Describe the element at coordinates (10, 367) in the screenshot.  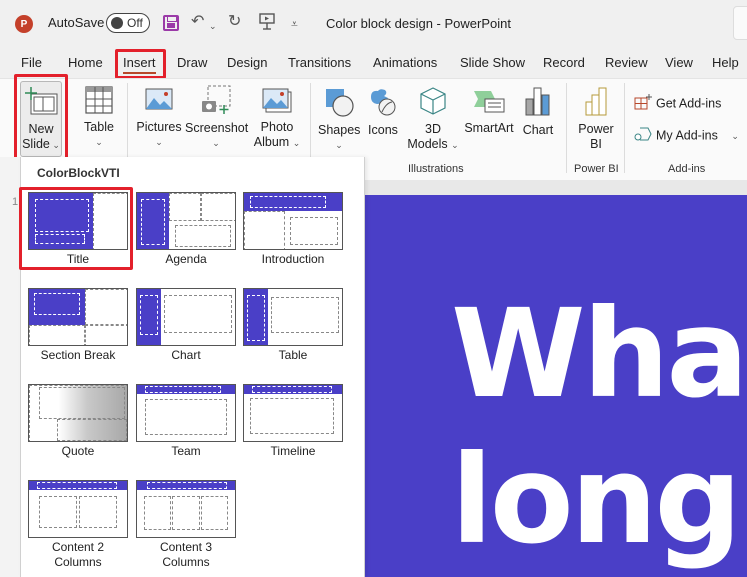
I see `slide-thumbnail-pane` at that location.